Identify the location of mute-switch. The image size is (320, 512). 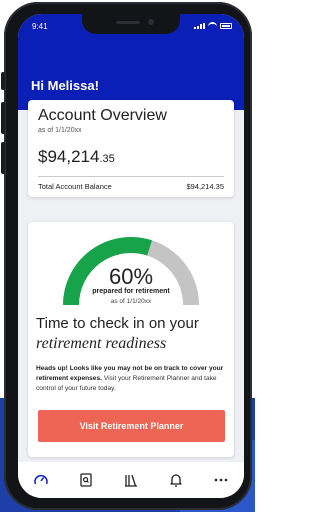
(3, 81).